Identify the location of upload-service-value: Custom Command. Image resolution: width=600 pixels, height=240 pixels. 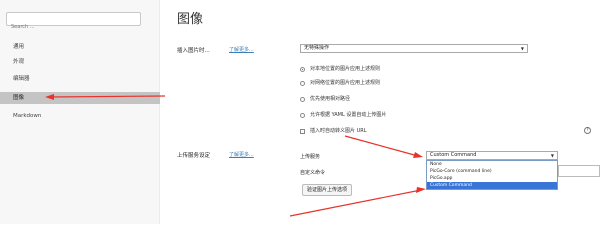
(453, 155).